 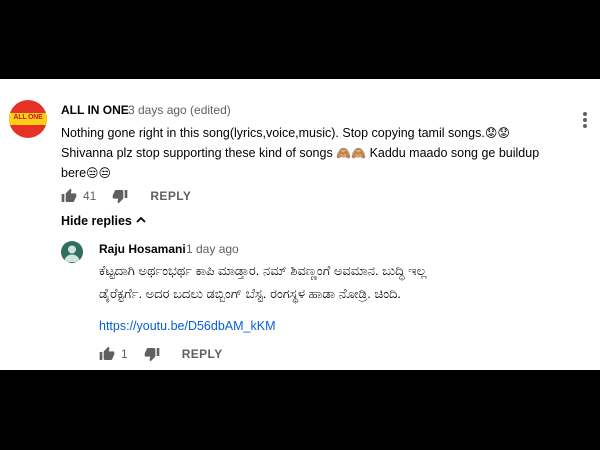 I want to click on avatar-logo-text: ALL ONE, so click(x=28, y=117).